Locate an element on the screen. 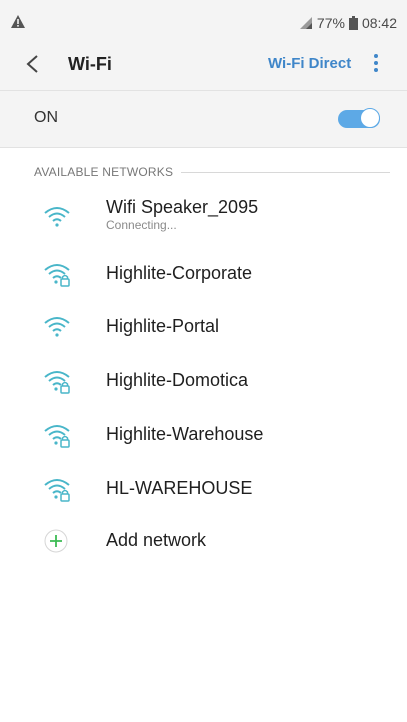 The width and height of the screenshot is (407, 722). network-name: Wifi Speaker_2095 is located at coordinates (182, 207).